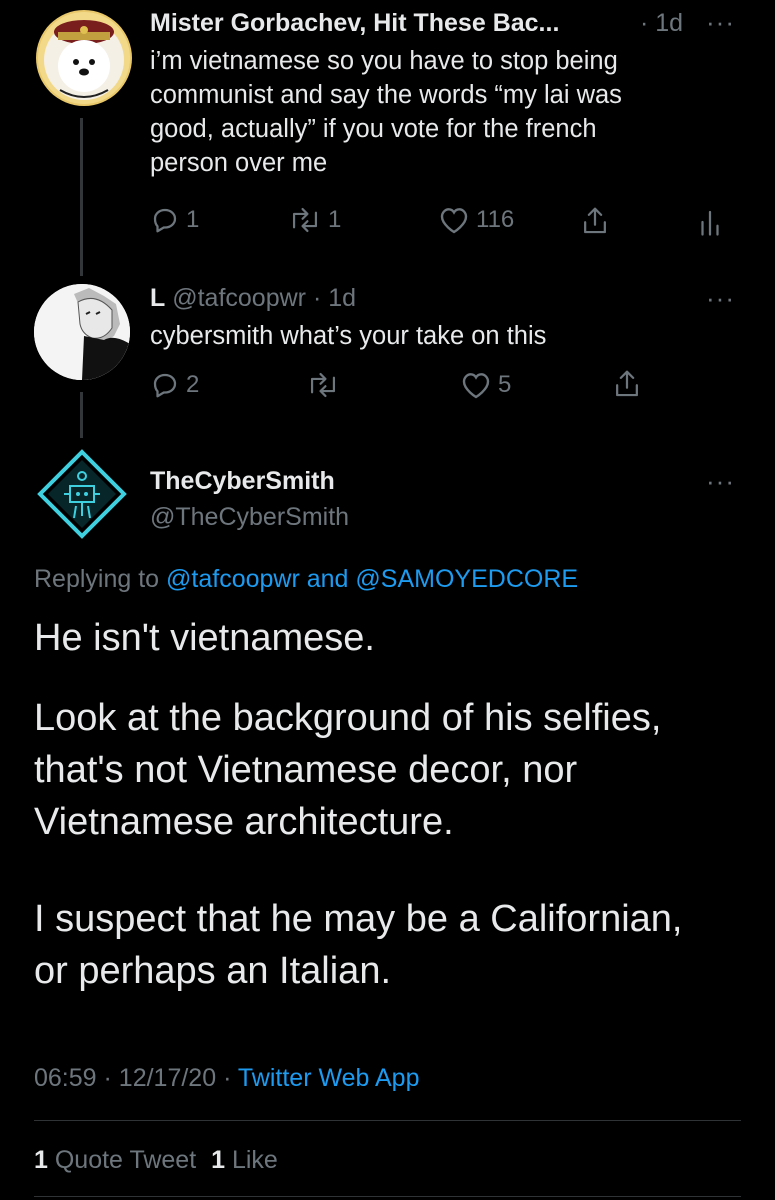 The width and height of the screenshot is (775, 1200). I want to click on like-button: 116, so click(476, 220).